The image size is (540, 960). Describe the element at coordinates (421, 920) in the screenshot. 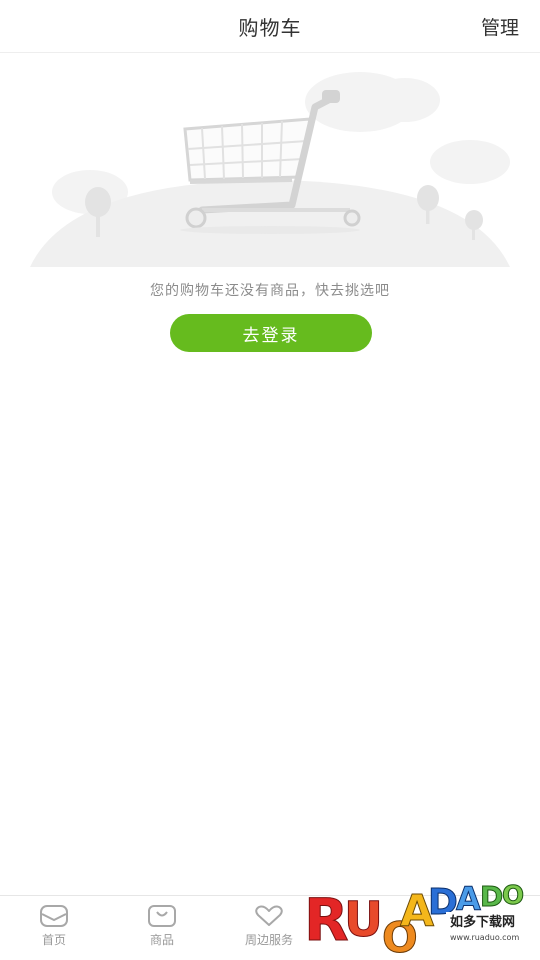

I see `watermark-logo: R U O A D A D O 如多下载网 www.ruaduo.com` at that location.